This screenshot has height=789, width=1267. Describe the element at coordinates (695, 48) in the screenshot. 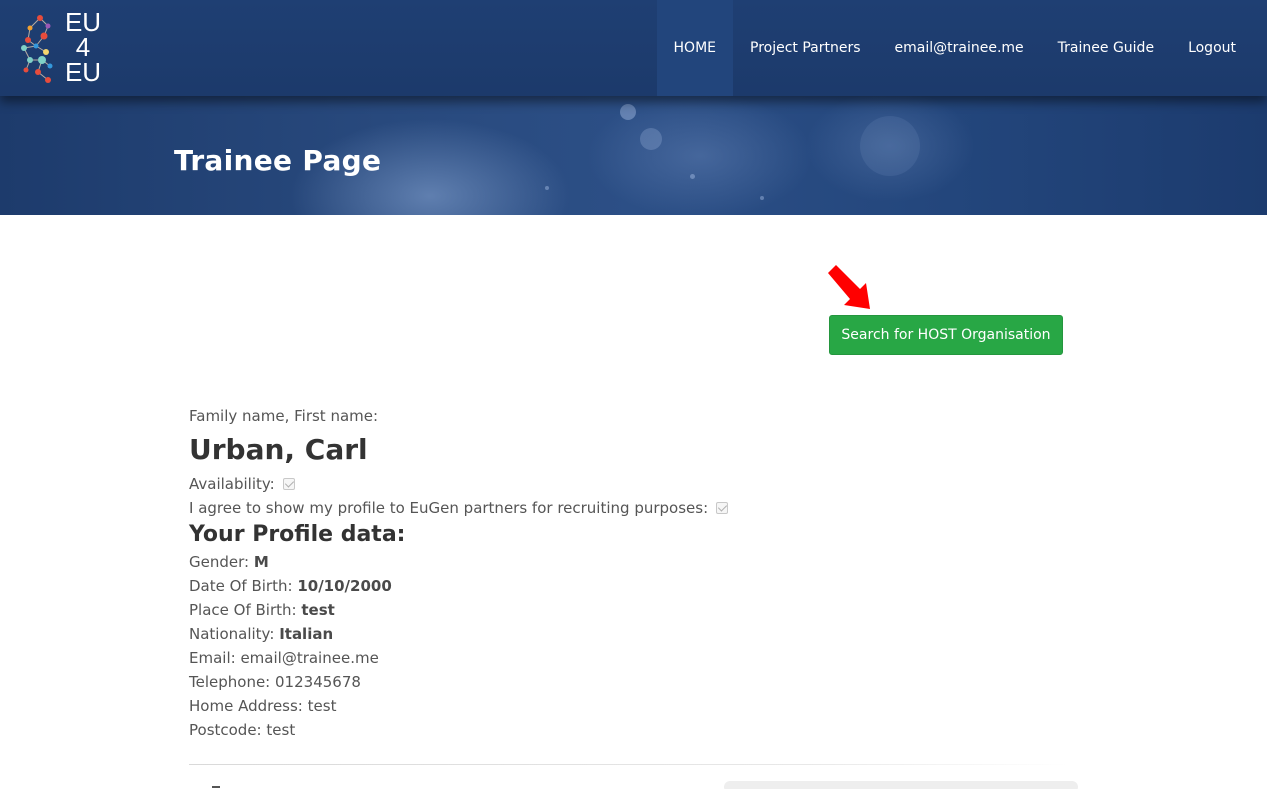

I see `nav-item-home: HOME` at that location.